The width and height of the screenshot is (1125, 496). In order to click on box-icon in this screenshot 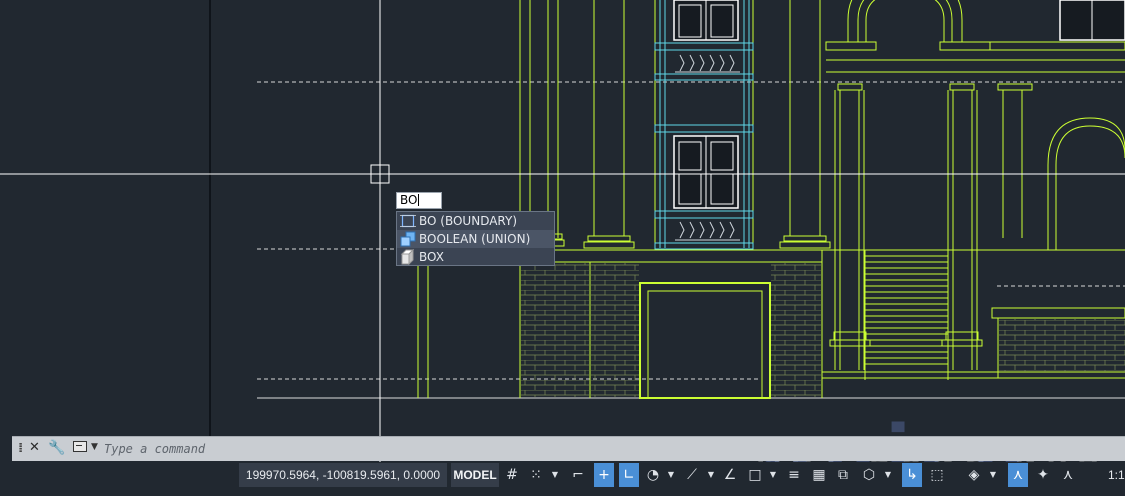, I will do `click(407, 257)`.